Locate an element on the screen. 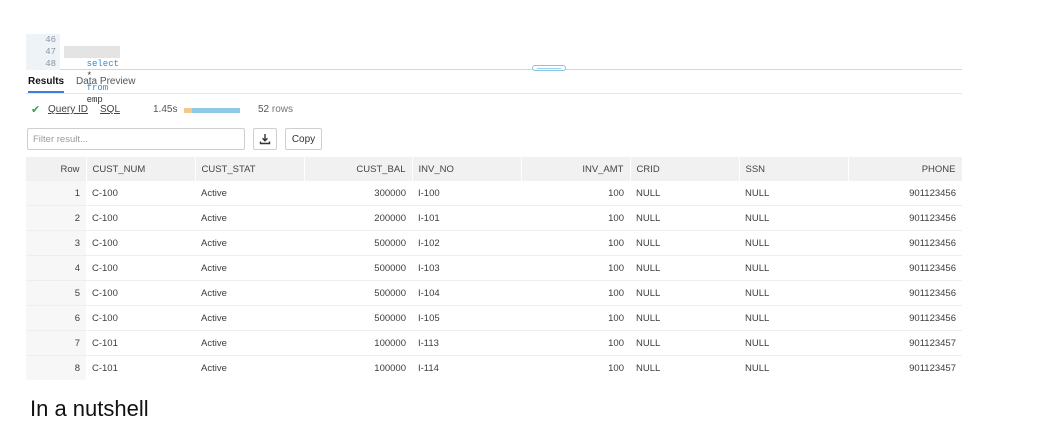  cell-inv-no: I-114 is located at coordinates (466, 368).